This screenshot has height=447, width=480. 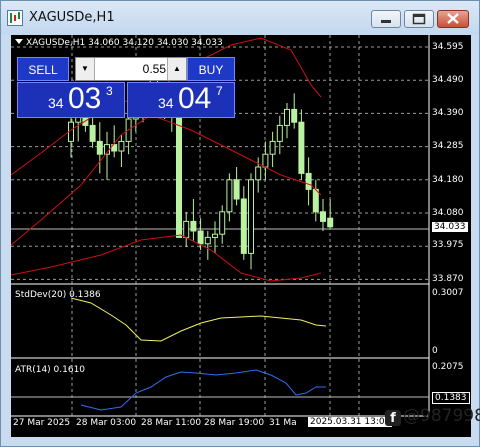 What do you see at coordinates (219, 91) in the screenshot?
I see `buy-price-fraction: 7` at bounding box center [219, 91].